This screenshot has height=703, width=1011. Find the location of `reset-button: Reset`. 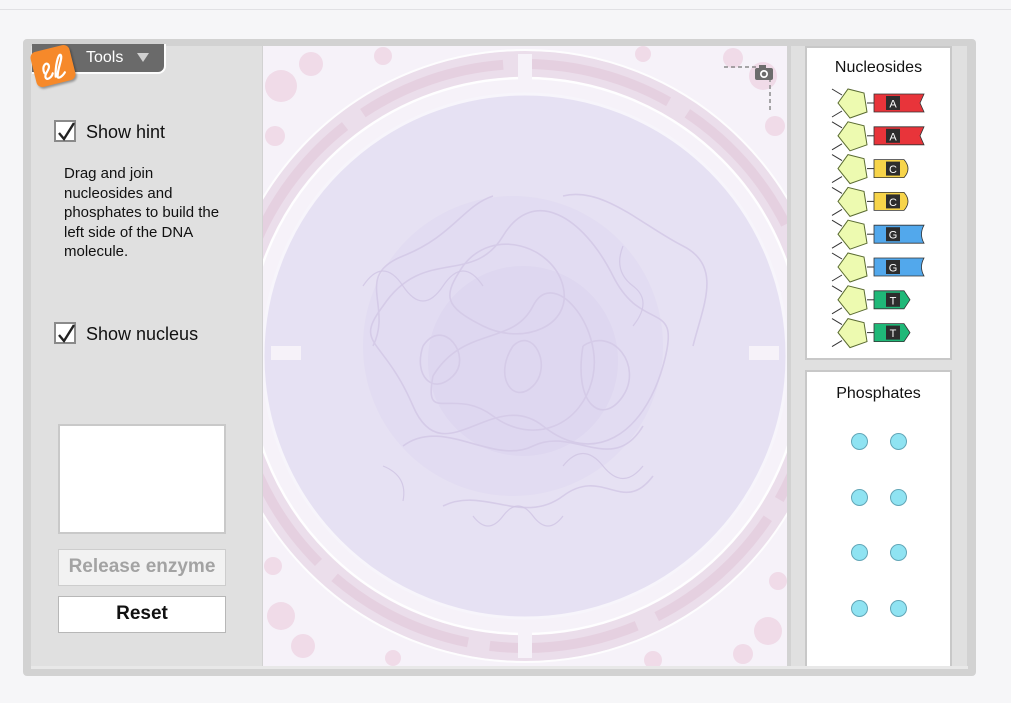

reset-button: Reset is located at coordinates (142, 614).